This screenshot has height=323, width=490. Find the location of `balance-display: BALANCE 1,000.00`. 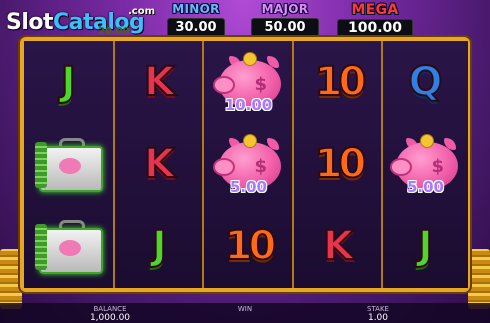

balance-display: BALANCE 1,000.00 is located at coordinates (110, 314).